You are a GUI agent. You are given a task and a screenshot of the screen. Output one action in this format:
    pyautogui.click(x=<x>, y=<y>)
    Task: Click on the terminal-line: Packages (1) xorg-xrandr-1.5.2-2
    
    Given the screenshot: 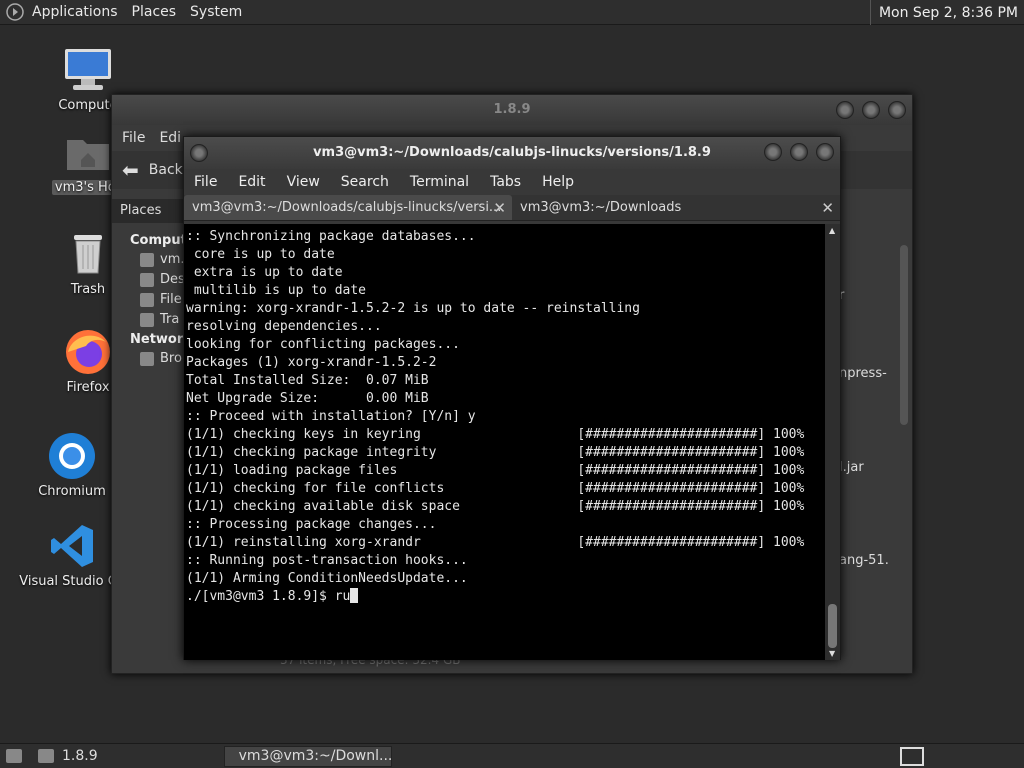 What is the action you would take?
    pyautogui.click(x=311, y=362)
    